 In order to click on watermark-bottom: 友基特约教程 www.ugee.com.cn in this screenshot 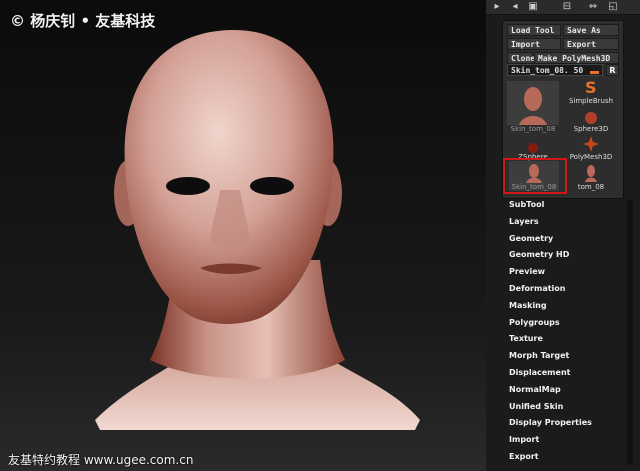, I will do `click(101, 460)`.